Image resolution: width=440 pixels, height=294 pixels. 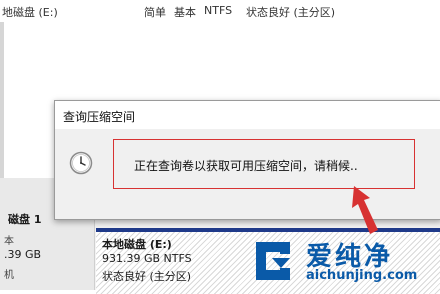 I want to click on volume-layout-cell: 简单, so click(x=155, y=12).